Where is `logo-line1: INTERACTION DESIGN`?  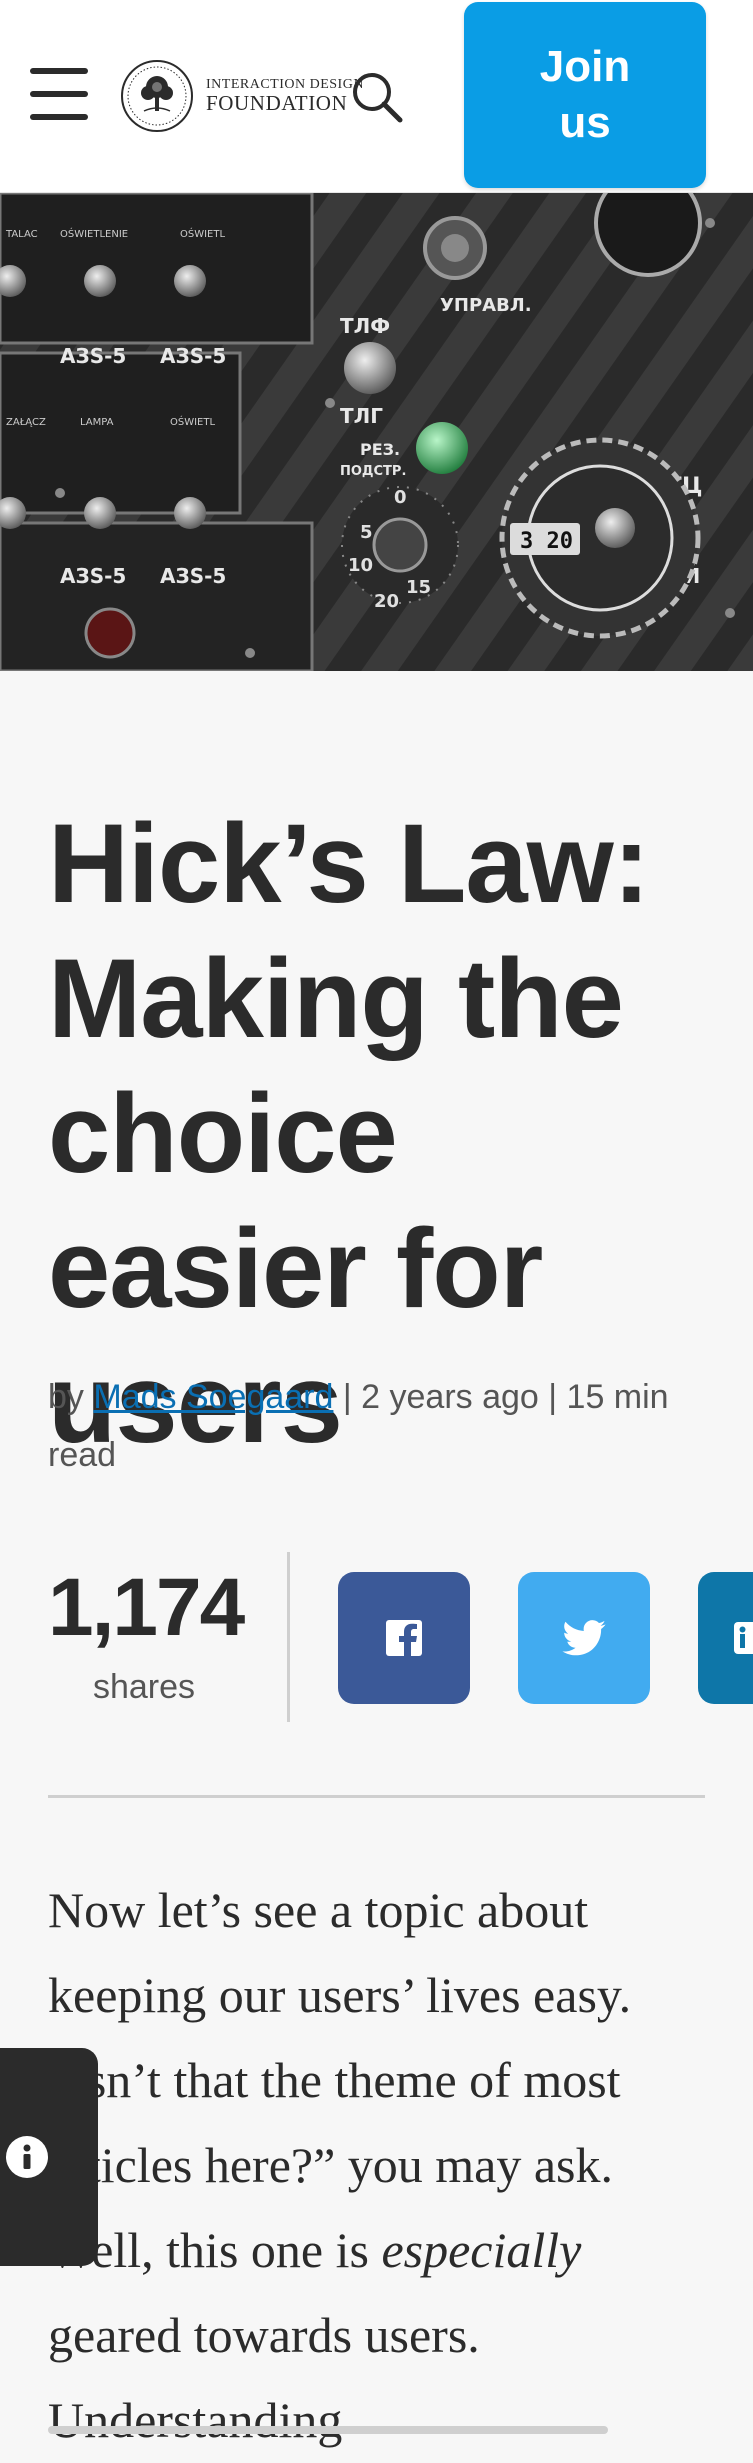 logo-line1: INTERACTION DESIGN is located at coordinates (285, 84).